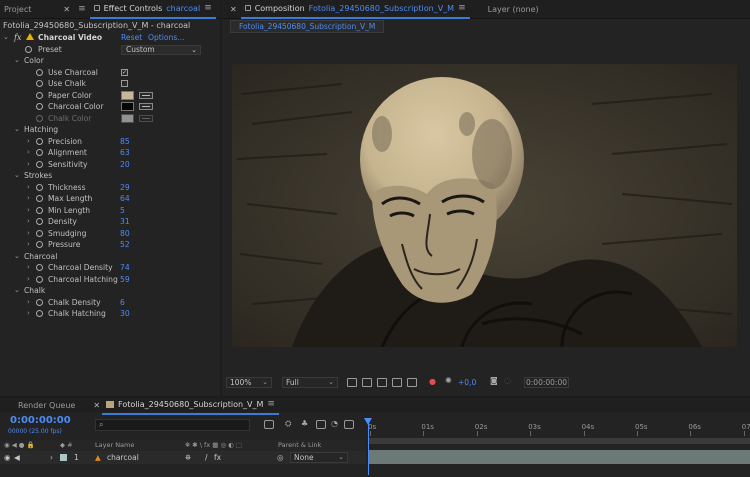 The width and height of the screenshot is (750, 477). I want to click on graph-editor-icon, so click(349, 424).